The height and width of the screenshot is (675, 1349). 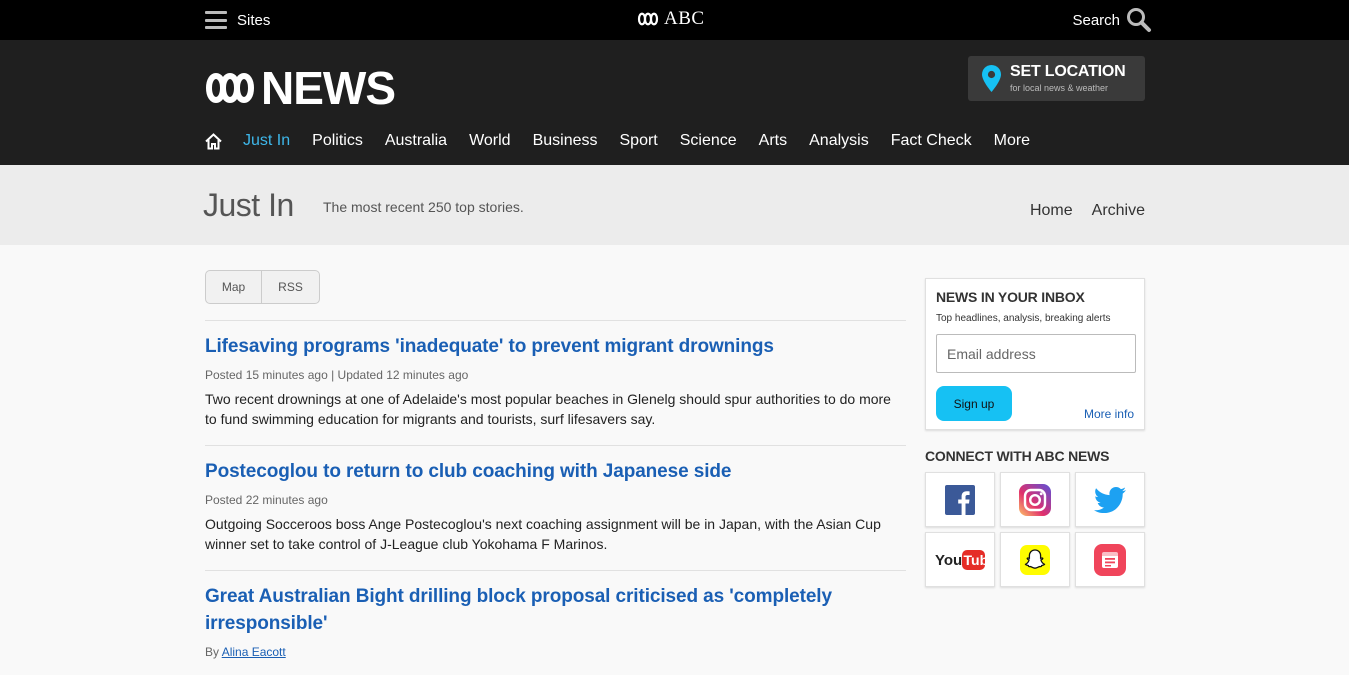 What do you see at coordinates (234, 287) in the screenshot?
I see `map-button: Map` at bounding box center [234, 287].